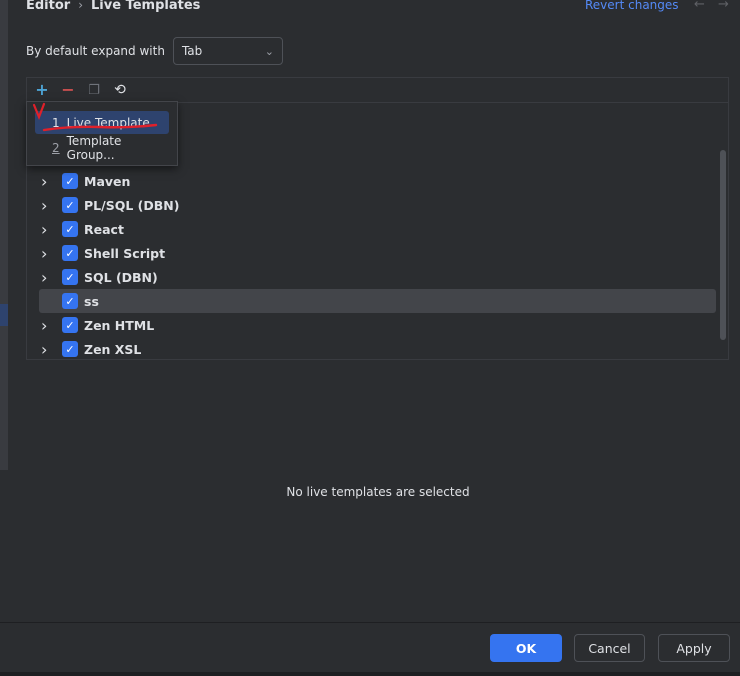 This screenshot has height=676, width=740. What do you see at coordinates (39, 111) in the screenshot?
I see `annotation-check-mark` at bounding box center [39, 111].